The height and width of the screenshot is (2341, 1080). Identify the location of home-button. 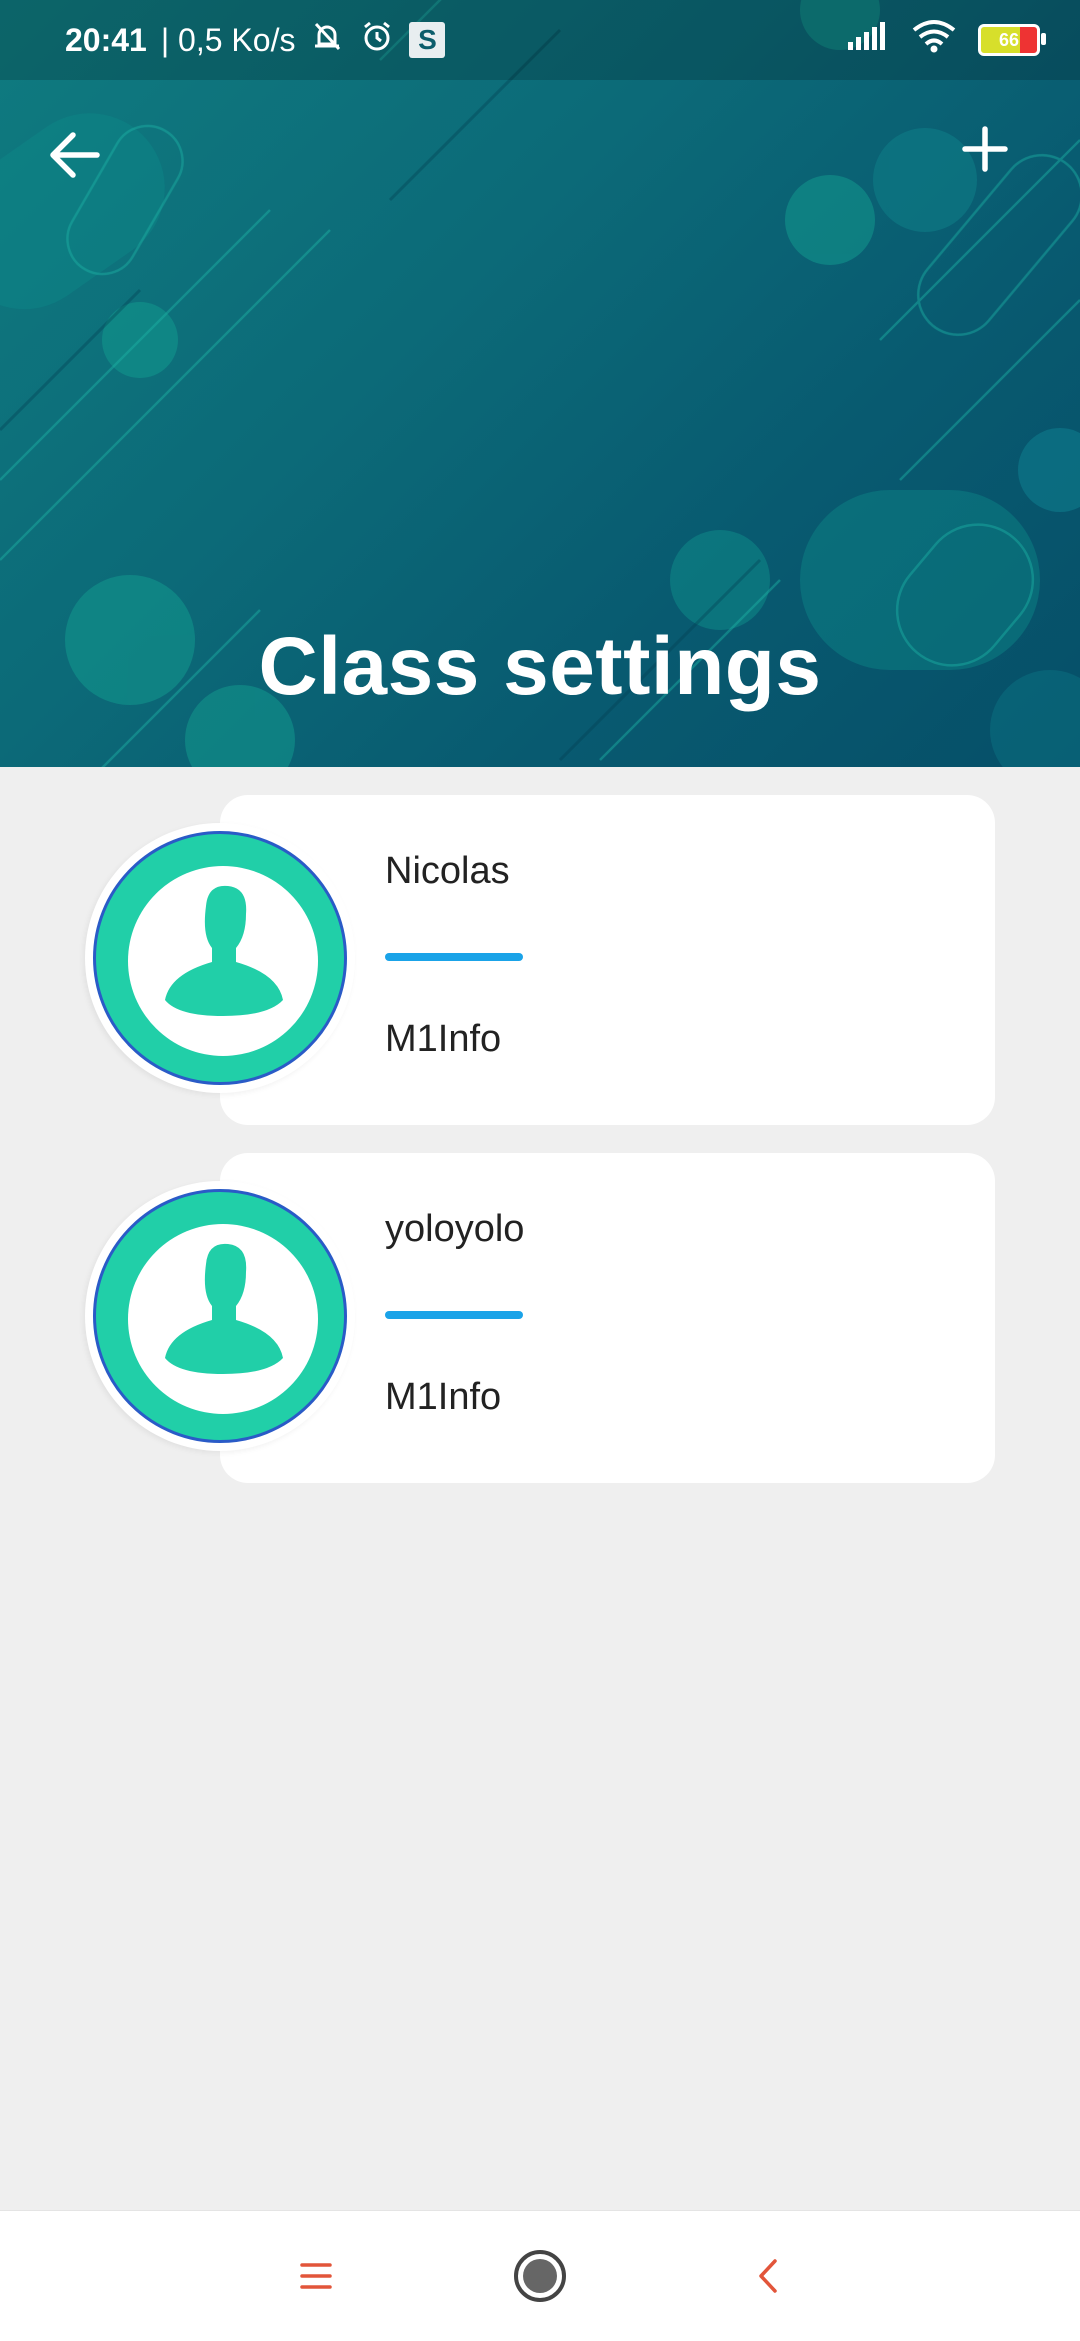
(540, 2276).